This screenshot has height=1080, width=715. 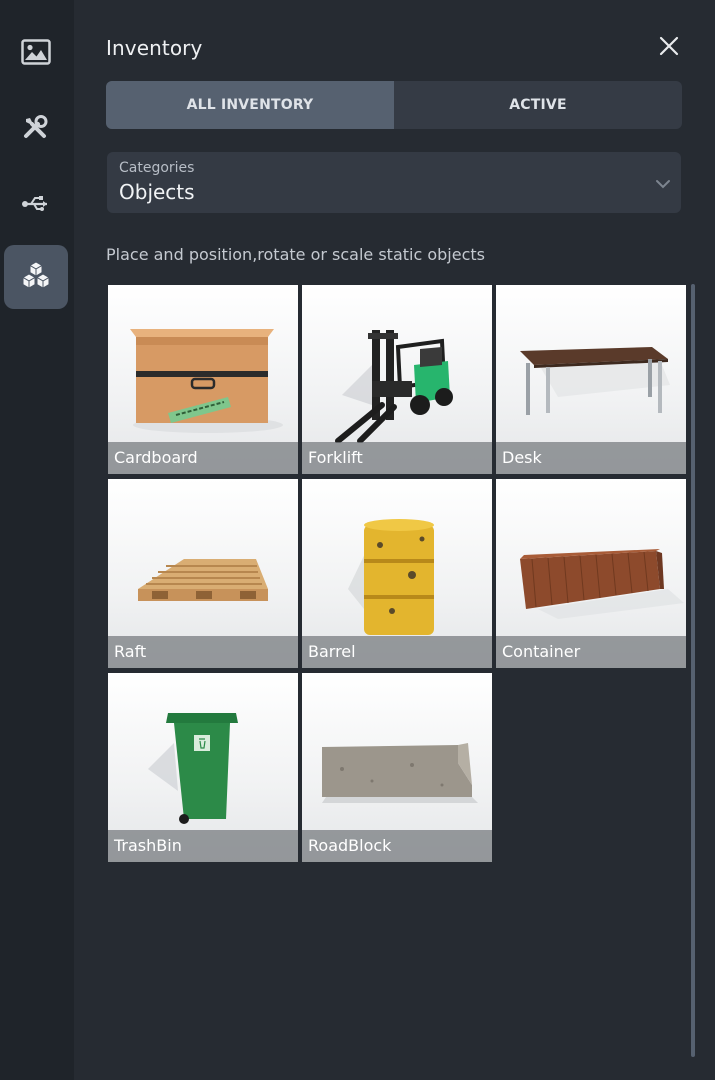 I want to click on item-label: Container, so click(x=591, y=652).